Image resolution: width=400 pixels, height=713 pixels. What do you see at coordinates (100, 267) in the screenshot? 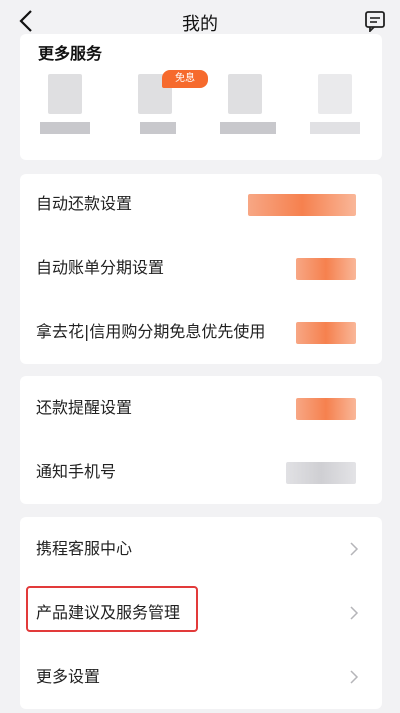
I see `row-label: 自动账单分期设置` at bounding box center [100, 267].